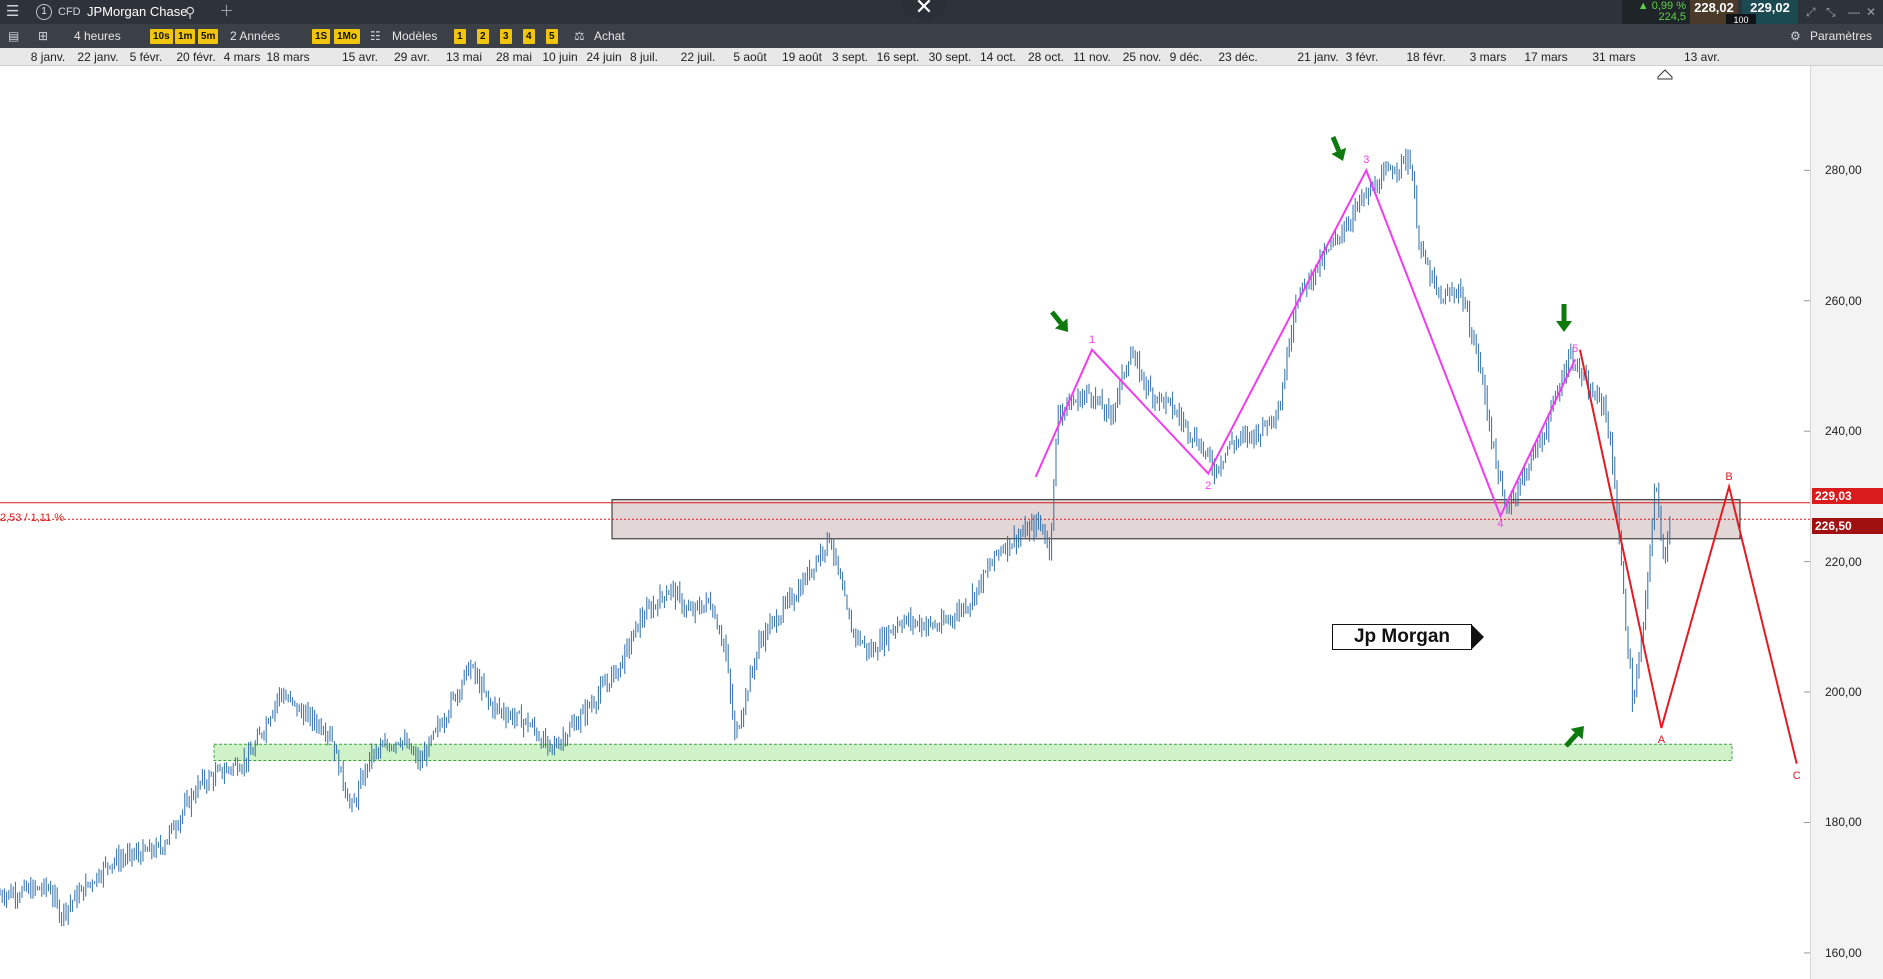 The width and height of the screenshot is (1883, 979). Describe the element at coordinates (242, 57) in the screenshot. I see `date-tick-label: 4 mars` at that location.